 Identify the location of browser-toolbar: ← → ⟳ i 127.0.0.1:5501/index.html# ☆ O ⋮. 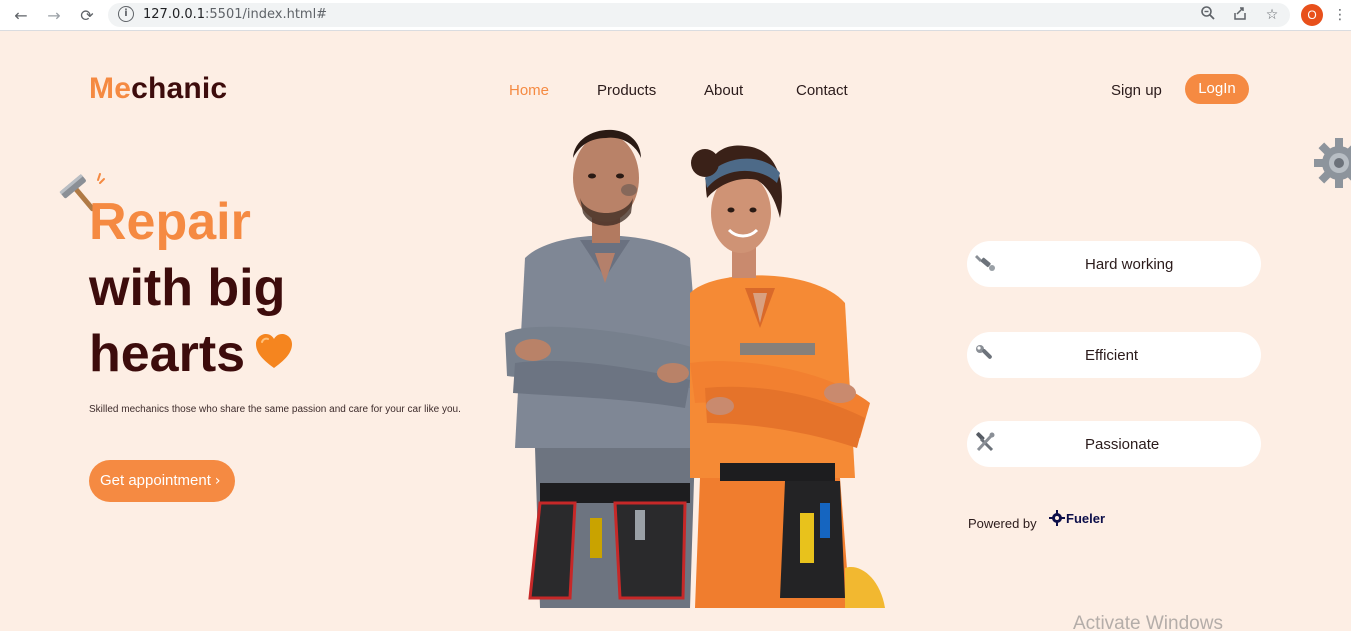
(675, 15).